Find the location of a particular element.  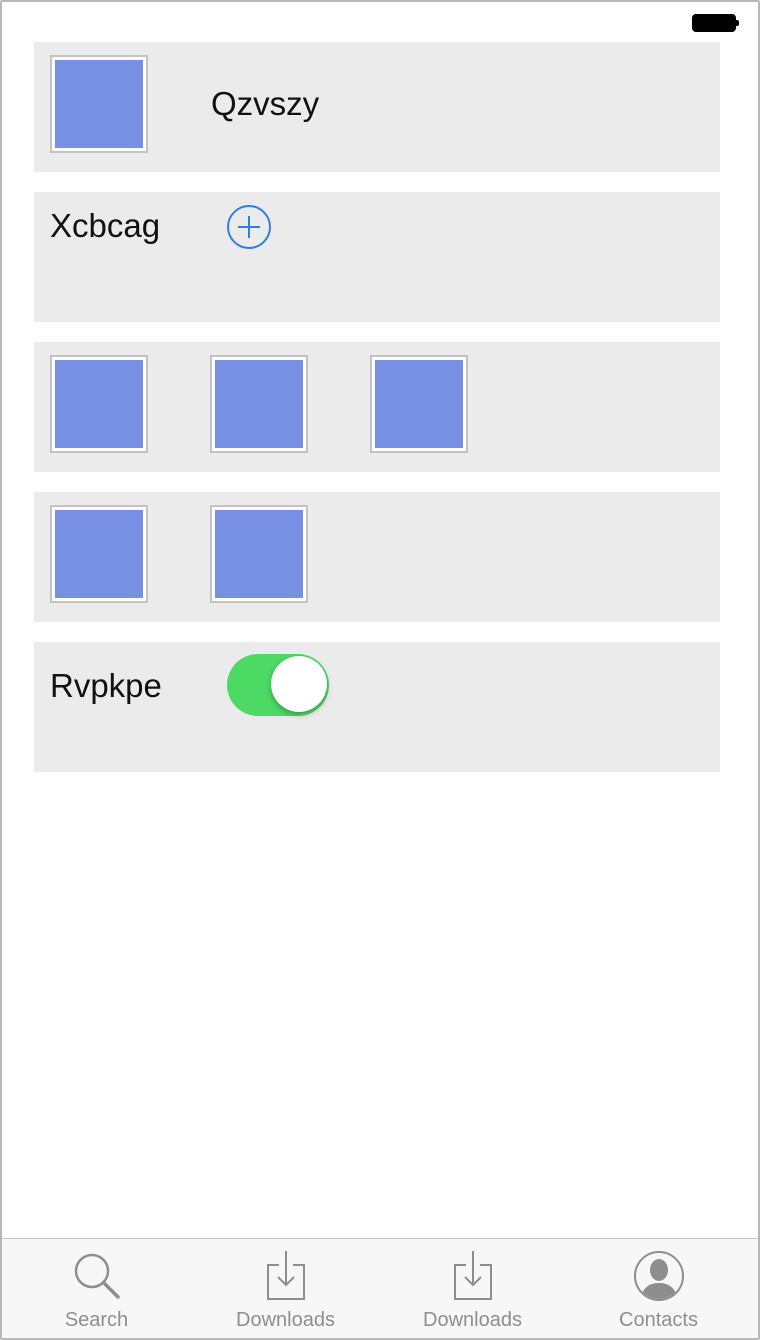

list-row-image-label: Qzvszy is located at coordinates (377, 107).